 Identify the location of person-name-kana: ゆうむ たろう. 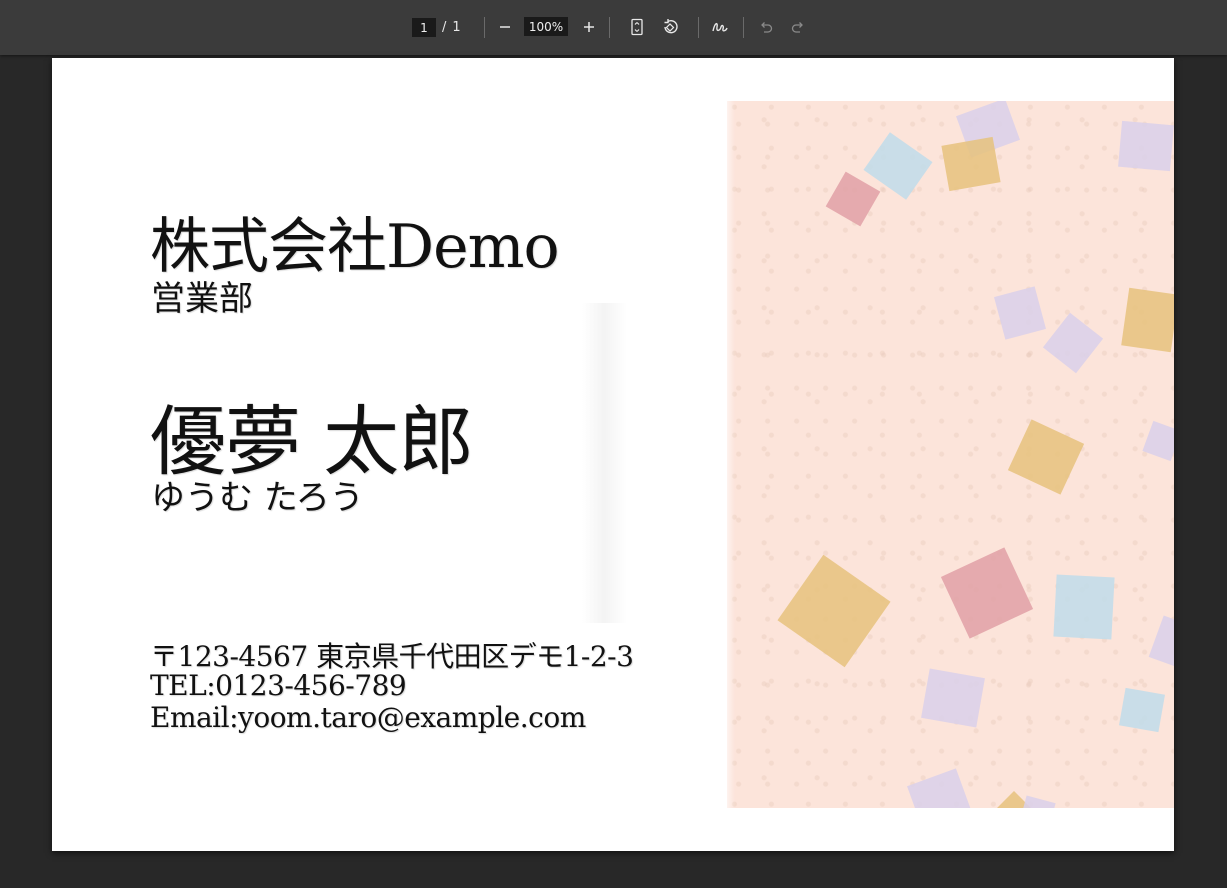
(257, 498).